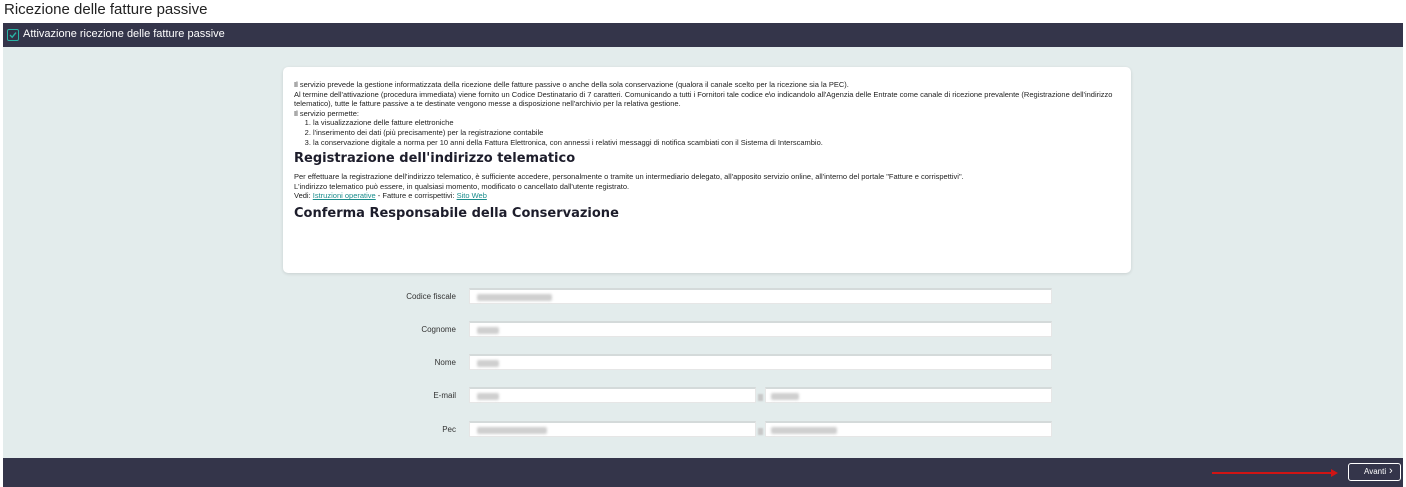  What do you see at coordinates (327, 113) in the screenshot?
I see `info-paragraph: Il servizio permette:` at bounding box center [327, 113].